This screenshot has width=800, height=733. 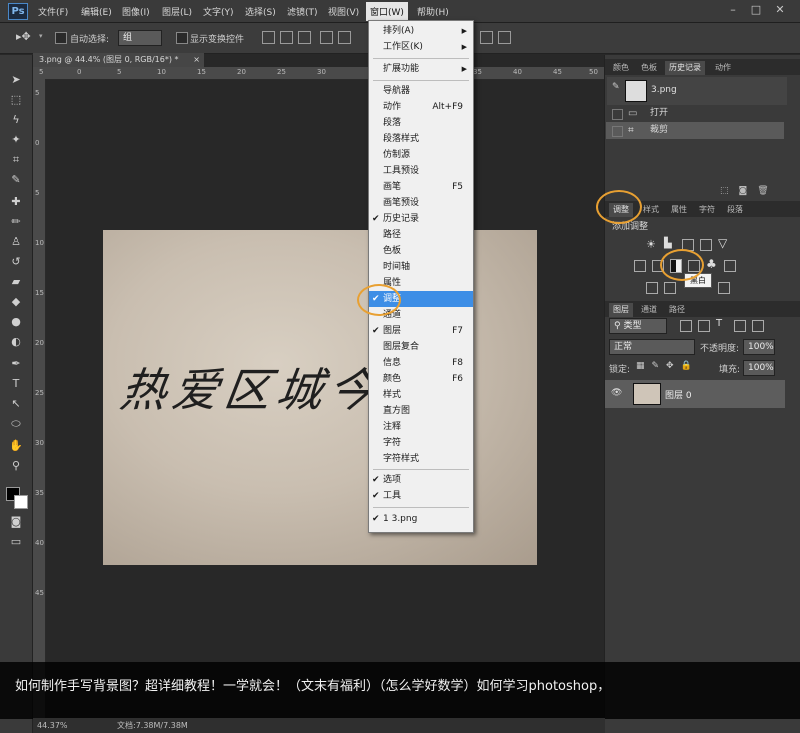 I want to click on history-brush-icon: ↺, so click(x=16, y=262).